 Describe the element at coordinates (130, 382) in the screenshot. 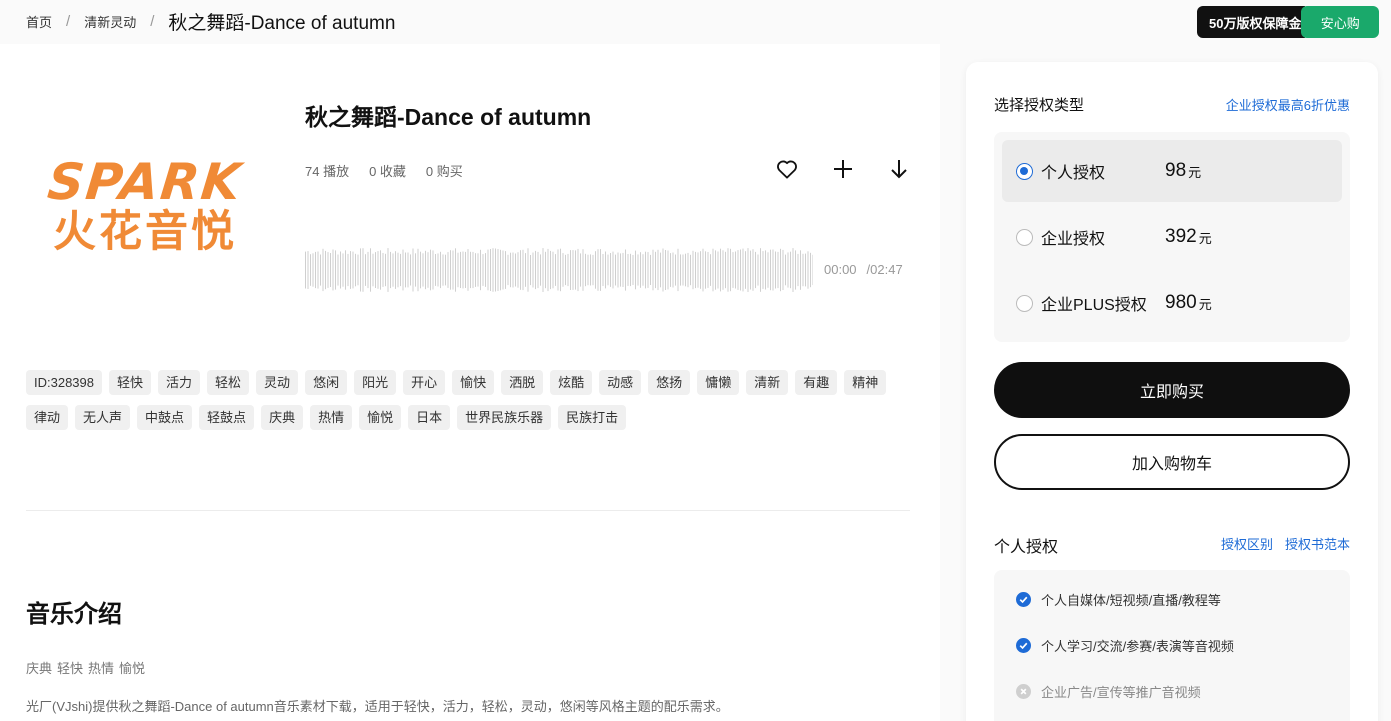

I see `tag: 轻快` at that location.